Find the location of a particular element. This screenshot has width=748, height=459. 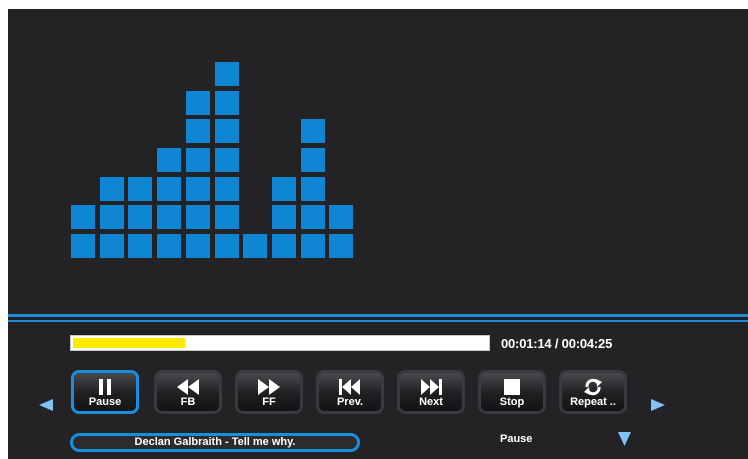

repeat-button: Repeat .. is located at coordinates (593, 392).